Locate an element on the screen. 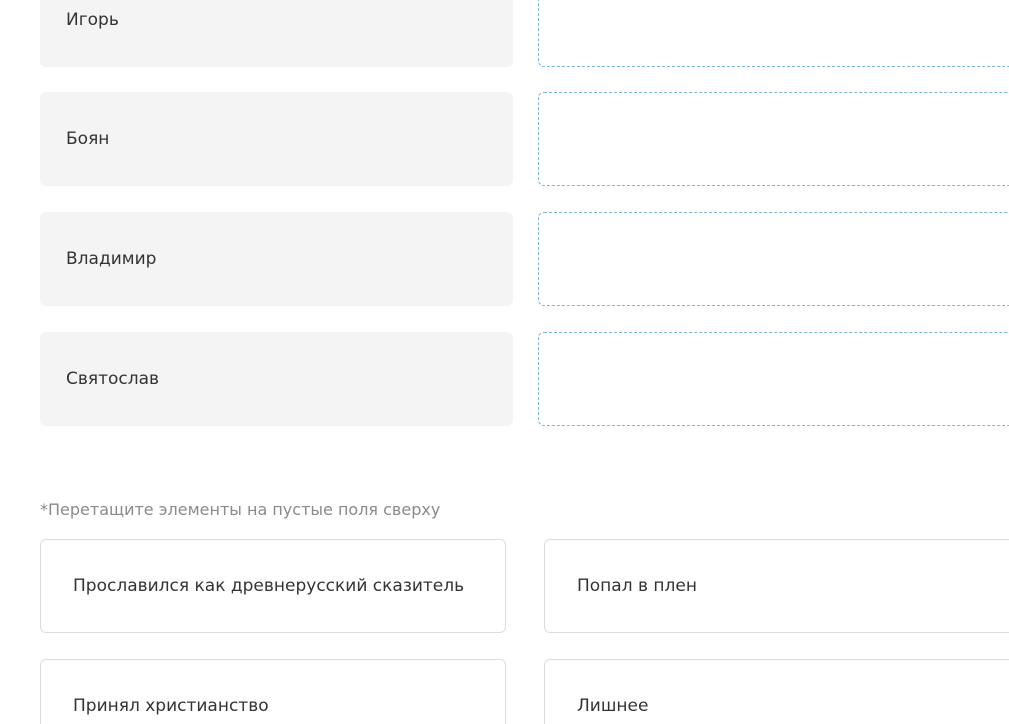 Image resolution: width=1009 pixels, height=724 pixels. drop-zone-vladimir is located at coordinates (773, 259).